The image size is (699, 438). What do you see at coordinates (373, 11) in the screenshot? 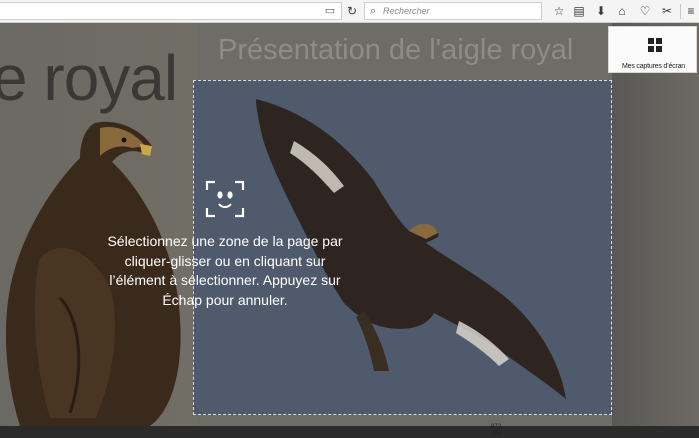
I see `search-icon: ⌕` at bounding box center [373, 11].